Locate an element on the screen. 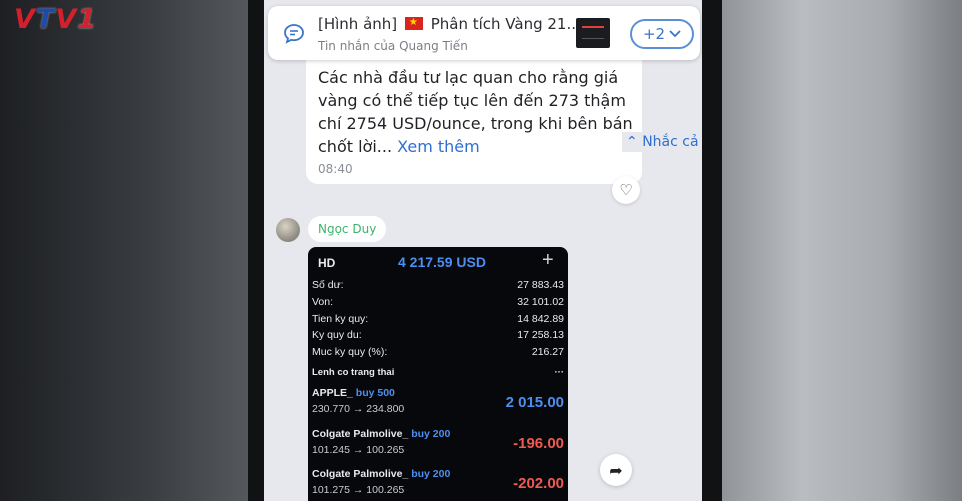 This screenshot has height=501, width=962. row-value: 14 842.89 is located at coordinates (540, 319).